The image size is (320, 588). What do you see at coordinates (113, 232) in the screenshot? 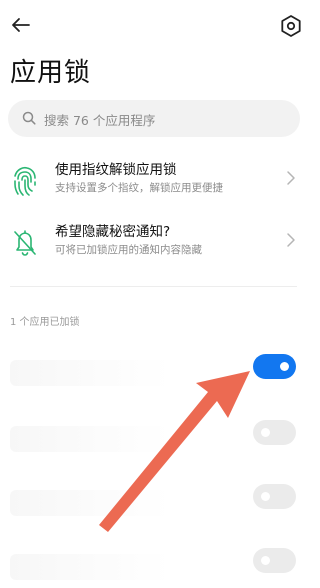
I see `option-title: 希望隐藏秘密通知?` at bounding box center [113, 232].